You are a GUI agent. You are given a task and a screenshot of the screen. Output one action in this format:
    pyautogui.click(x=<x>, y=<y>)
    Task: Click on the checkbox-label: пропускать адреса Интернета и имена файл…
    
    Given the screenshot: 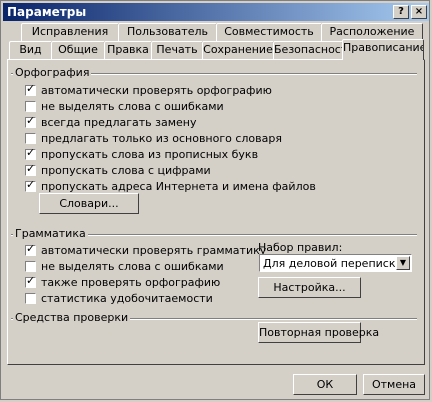 What is the action you would take?
    pyautogui.click(x=178, y=186)
    